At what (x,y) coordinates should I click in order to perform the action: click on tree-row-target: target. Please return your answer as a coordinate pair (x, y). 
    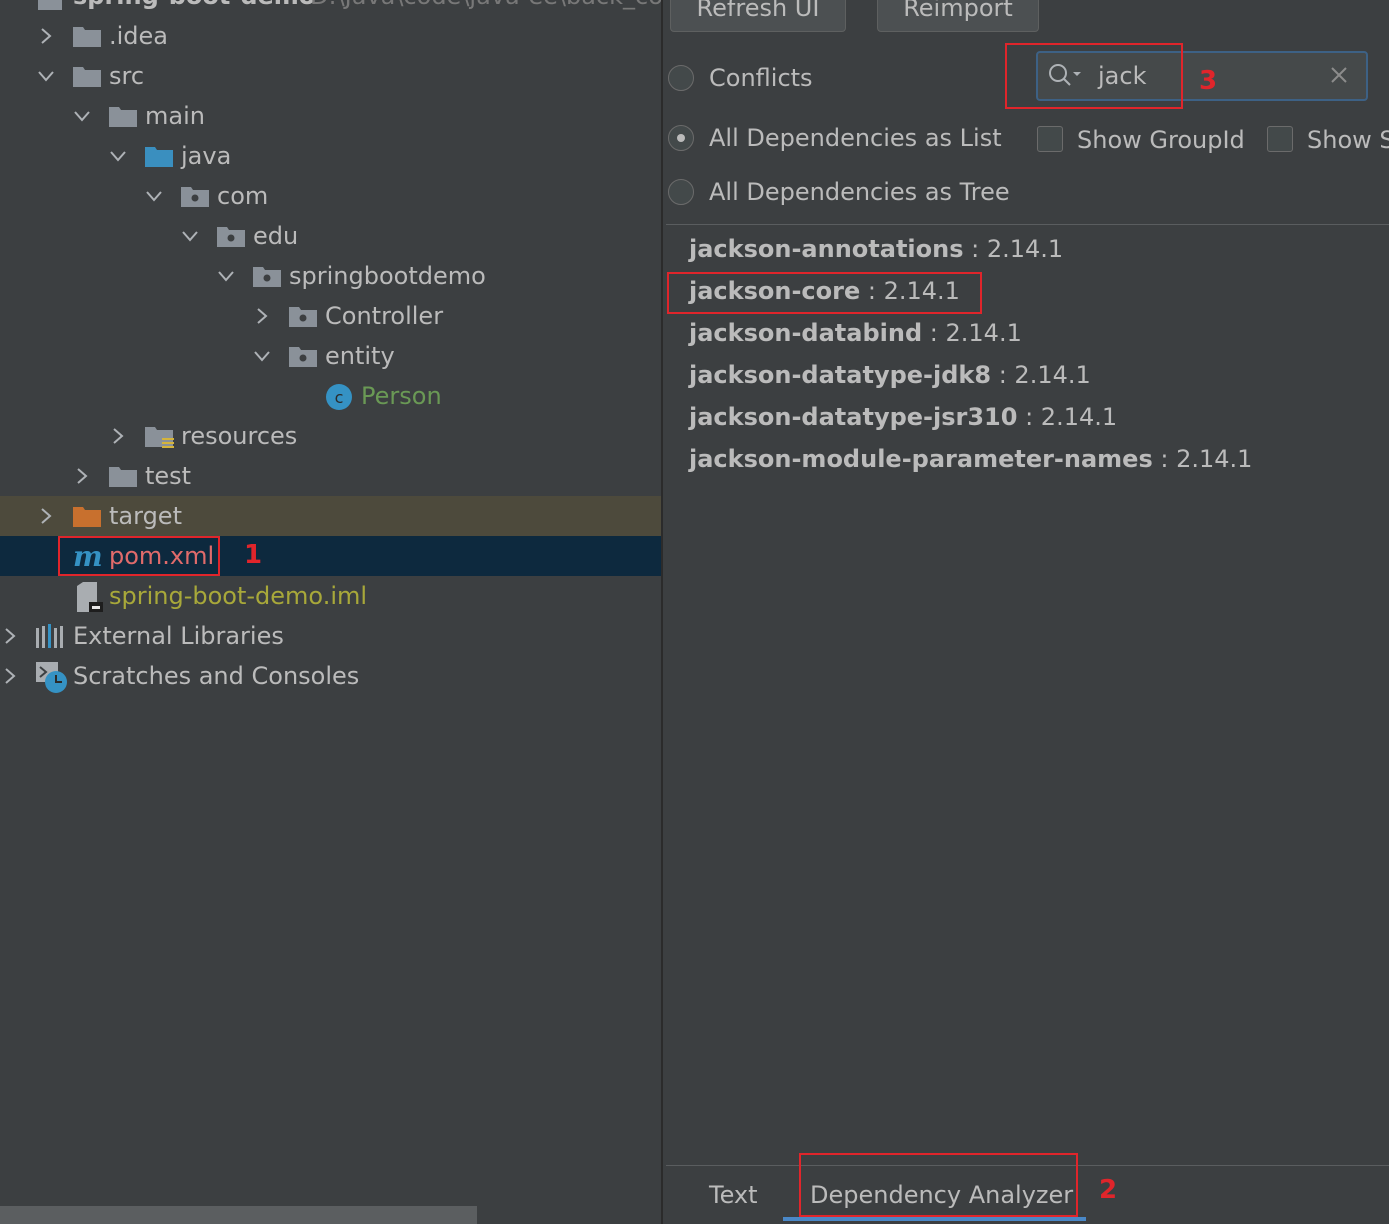
    Looking at the image, I should click on (330, 516).